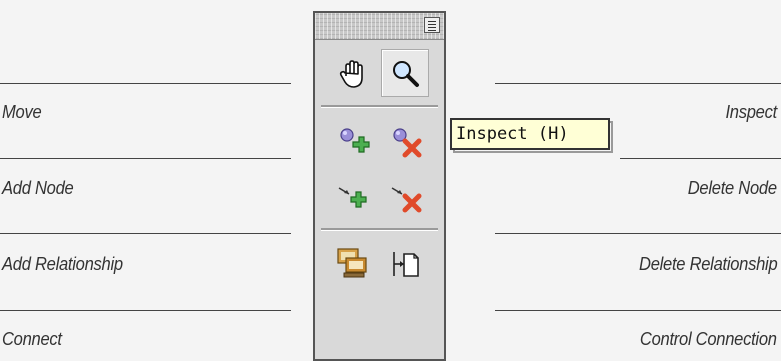 The height and width of the screenshot is (361, 781). I want to click on label-delete-relationship: Delete Relationship, so click(708, 264).